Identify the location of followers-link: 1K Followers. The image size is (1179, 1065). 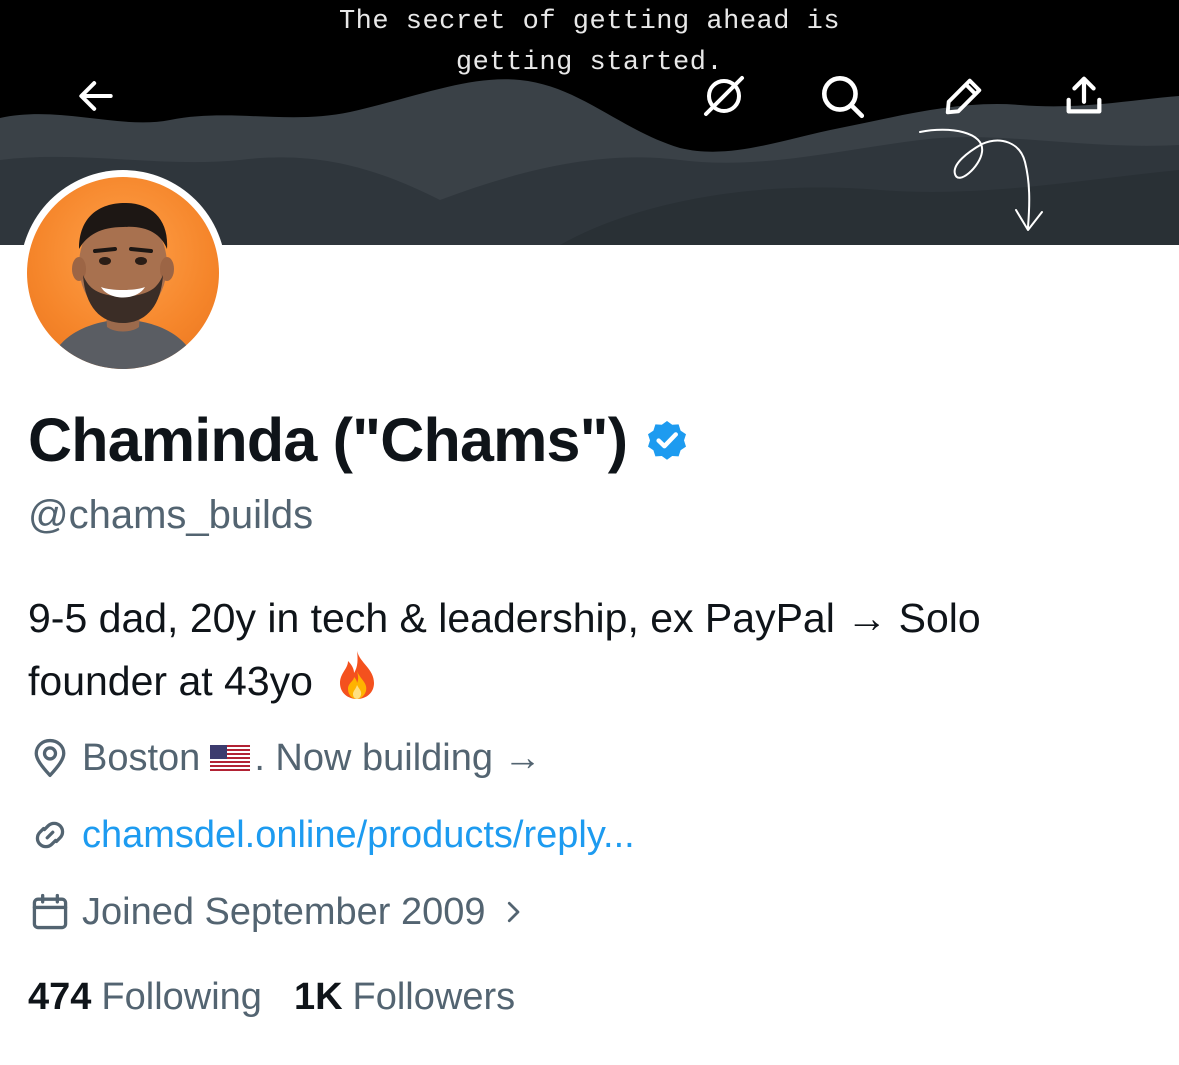
(404, 997).